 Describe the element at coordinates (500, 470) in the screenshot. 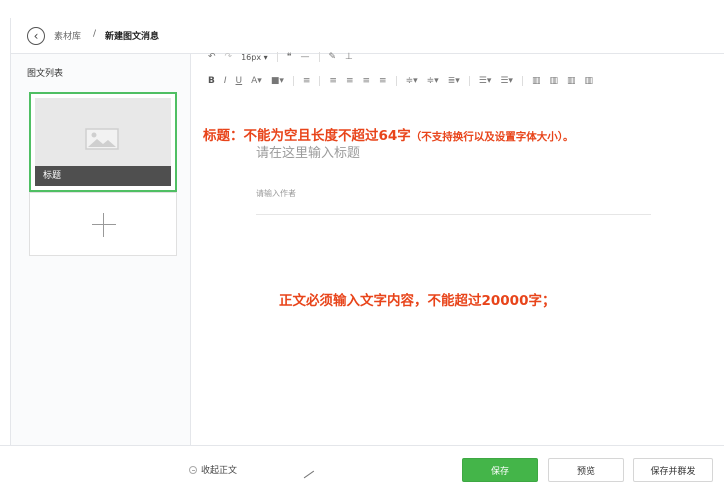

I see `save-button: 保存` at that location.